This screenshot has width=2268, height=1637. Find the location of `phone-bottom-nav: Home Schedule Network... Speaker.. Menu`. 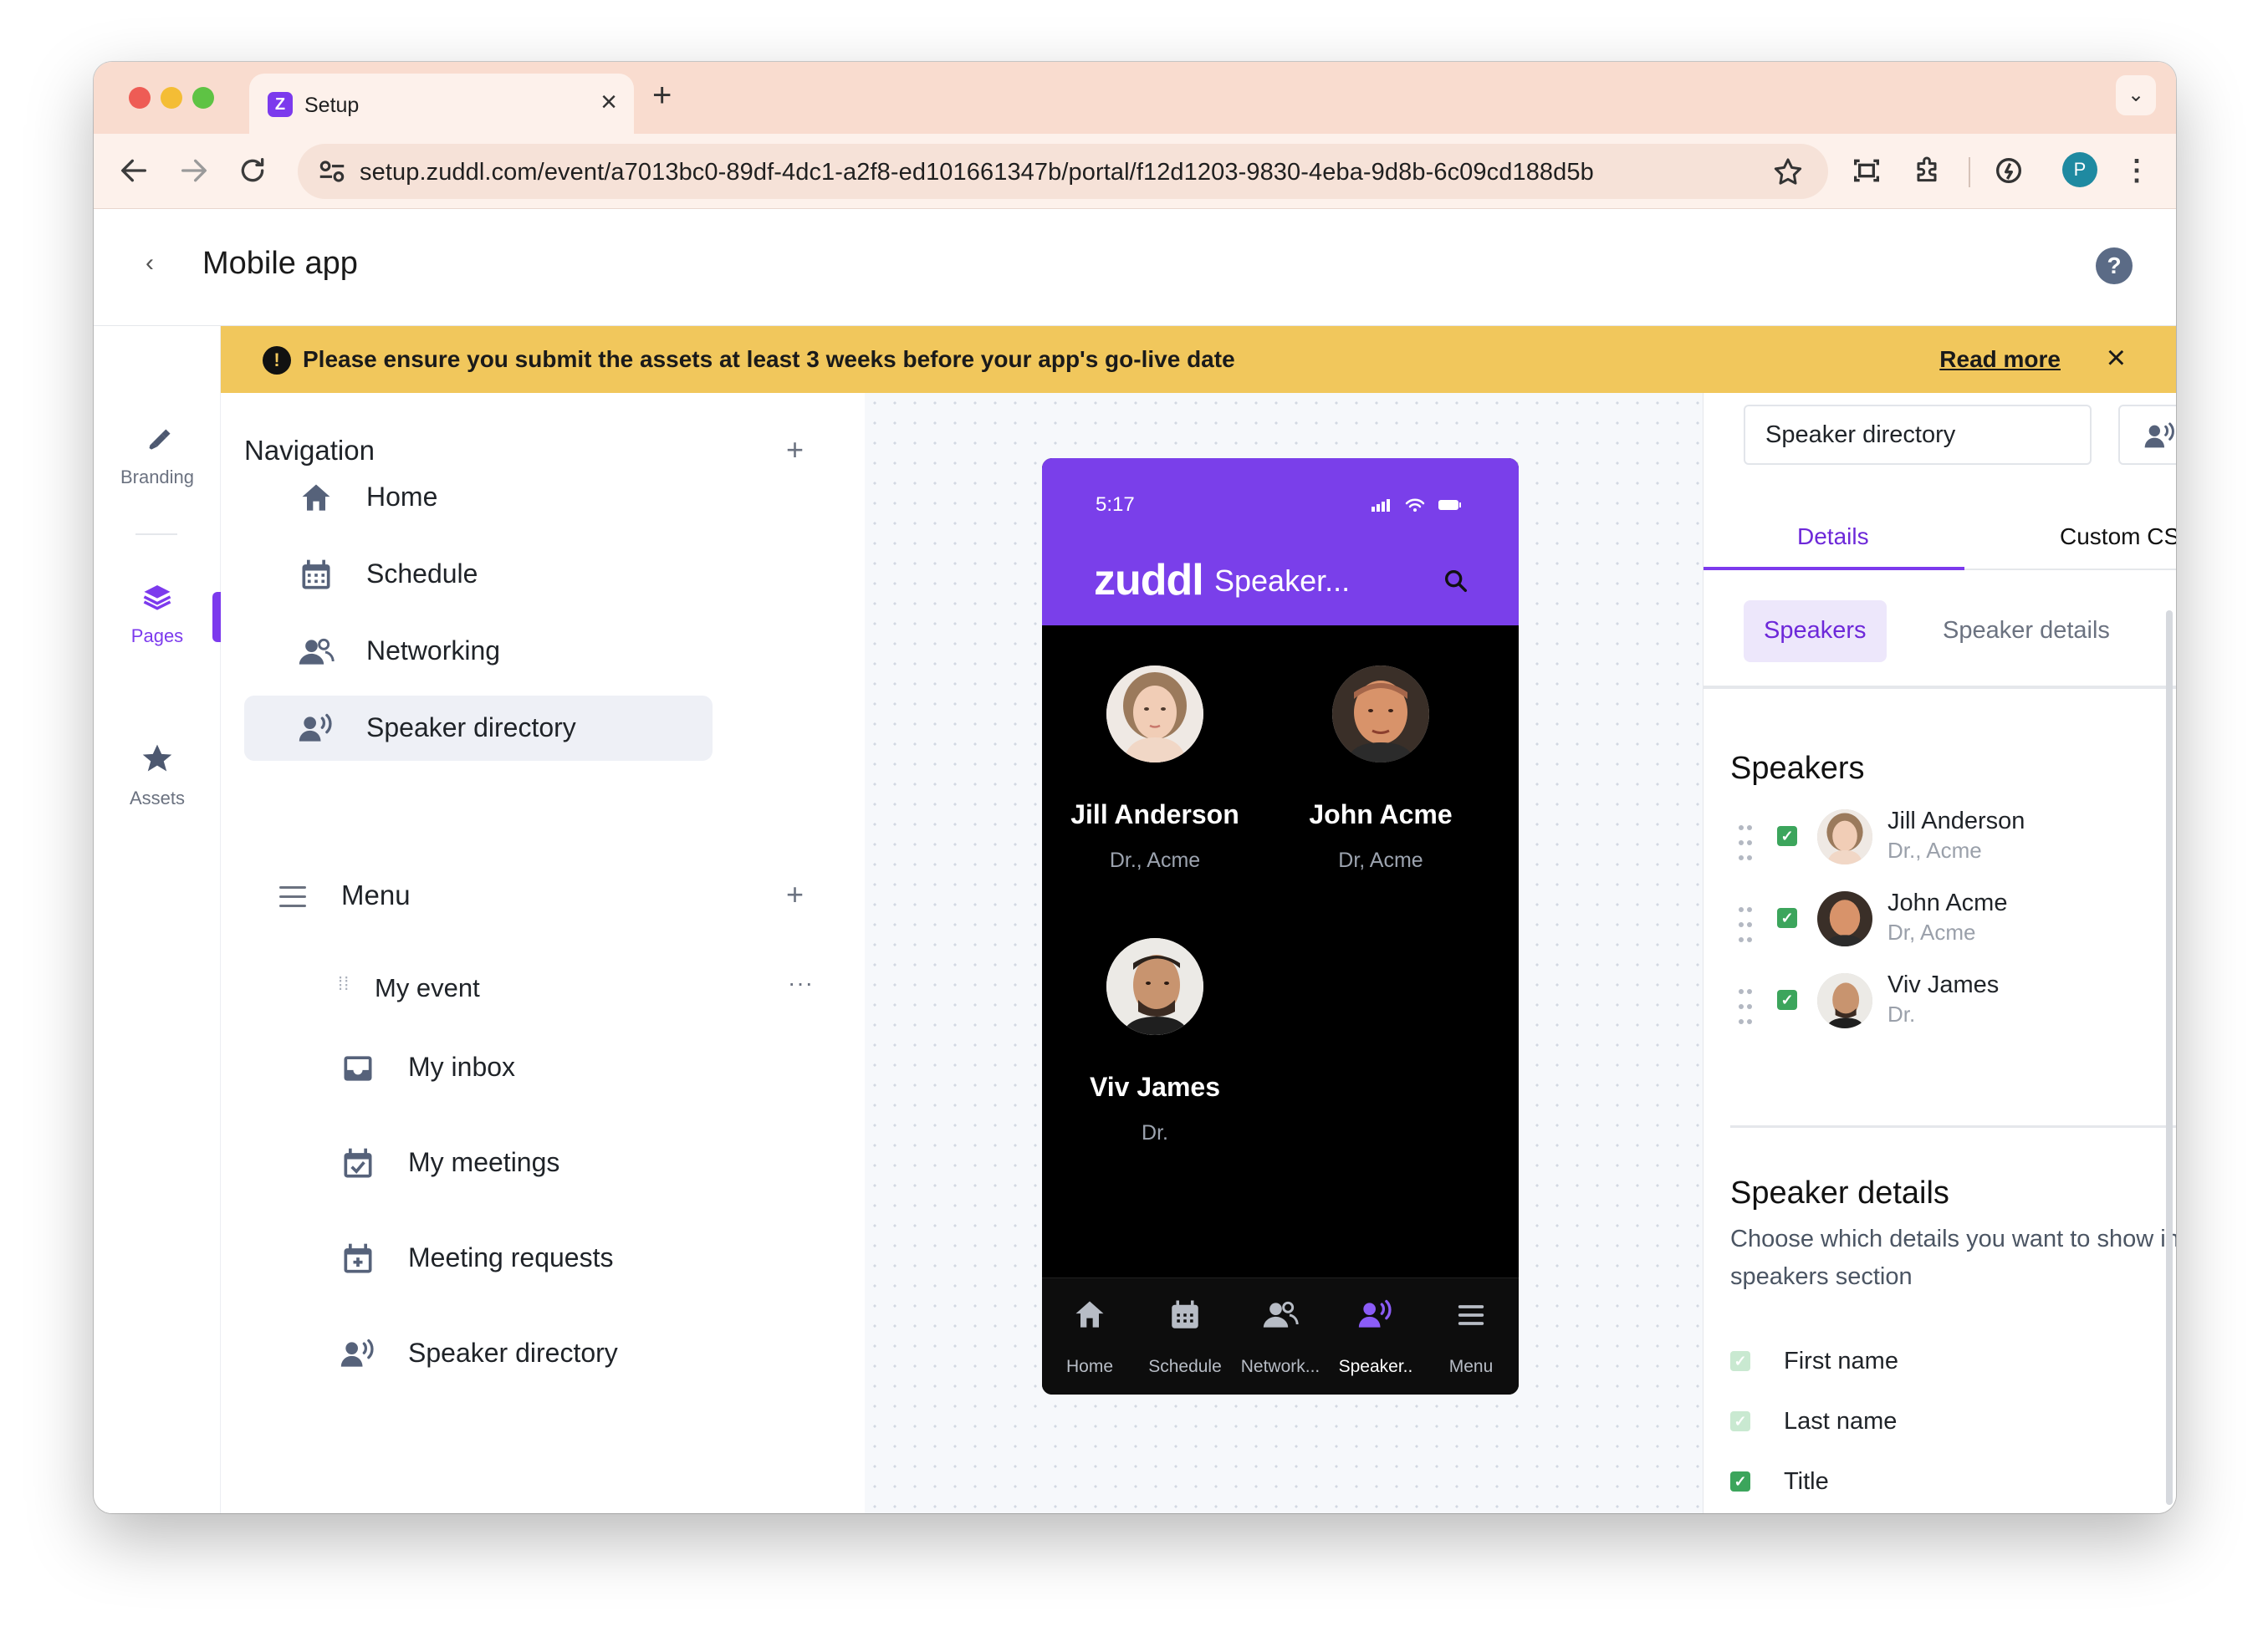

phone-bottom-nav: Home Schedule Network... Speaker.. Menu is located at coordinates (1280, 1336).